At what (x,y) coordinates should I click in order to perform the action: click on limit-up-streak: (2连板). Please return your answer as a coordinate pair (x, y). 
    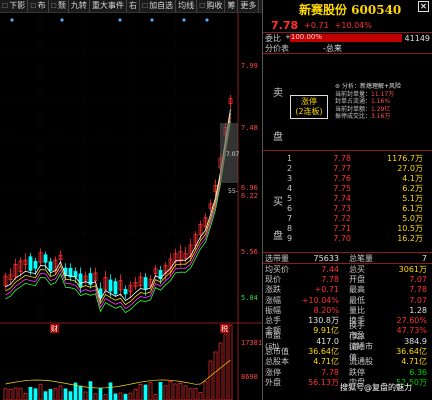
    Looking at the image, I should click on (309, 111).